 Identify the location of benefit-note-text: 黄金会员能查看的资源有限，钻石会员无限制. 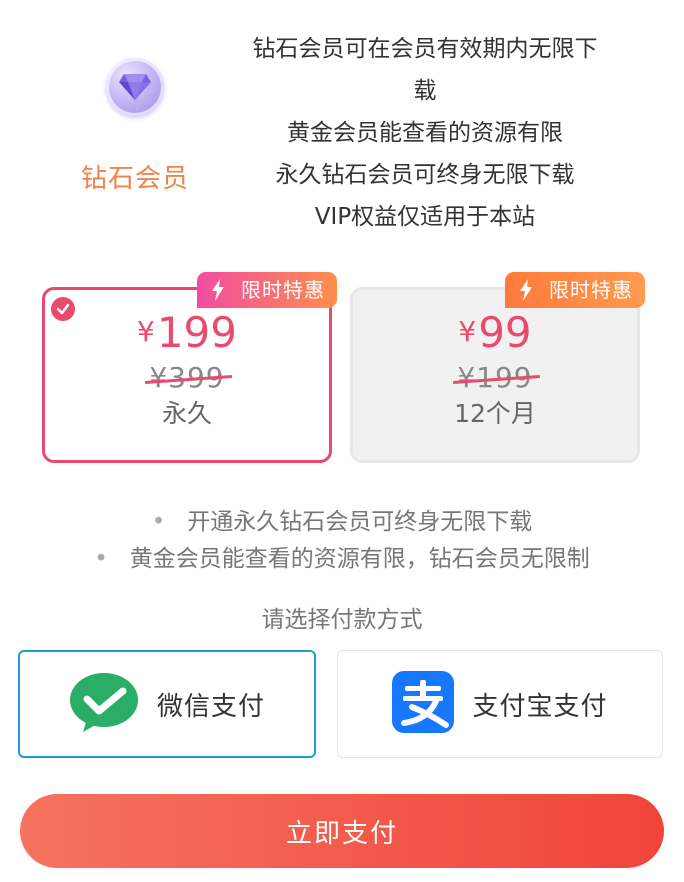
(359, 559).